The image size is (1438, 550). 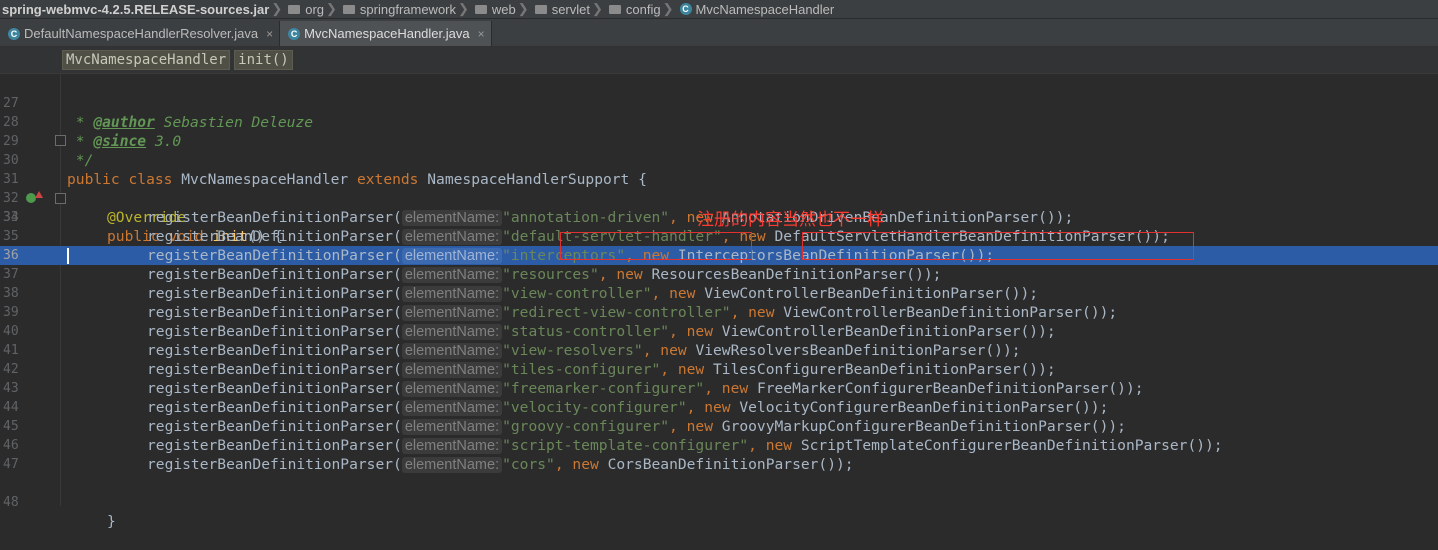 What do you see at coordinates (11, 312) in the screenshot?
I see `line-number: 39` at bounding box center [11, 312].